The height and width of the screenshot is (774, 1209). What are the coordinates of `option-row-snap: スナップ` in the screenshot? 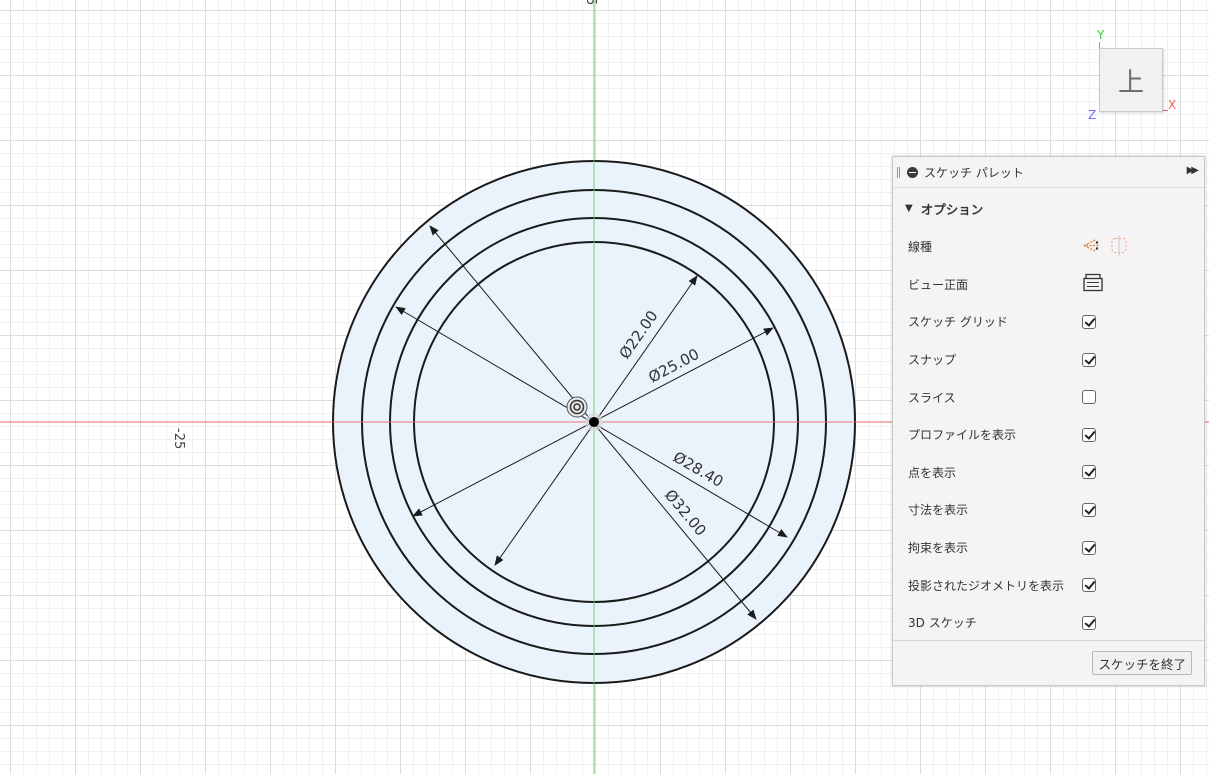 It's located at (1048, 360).